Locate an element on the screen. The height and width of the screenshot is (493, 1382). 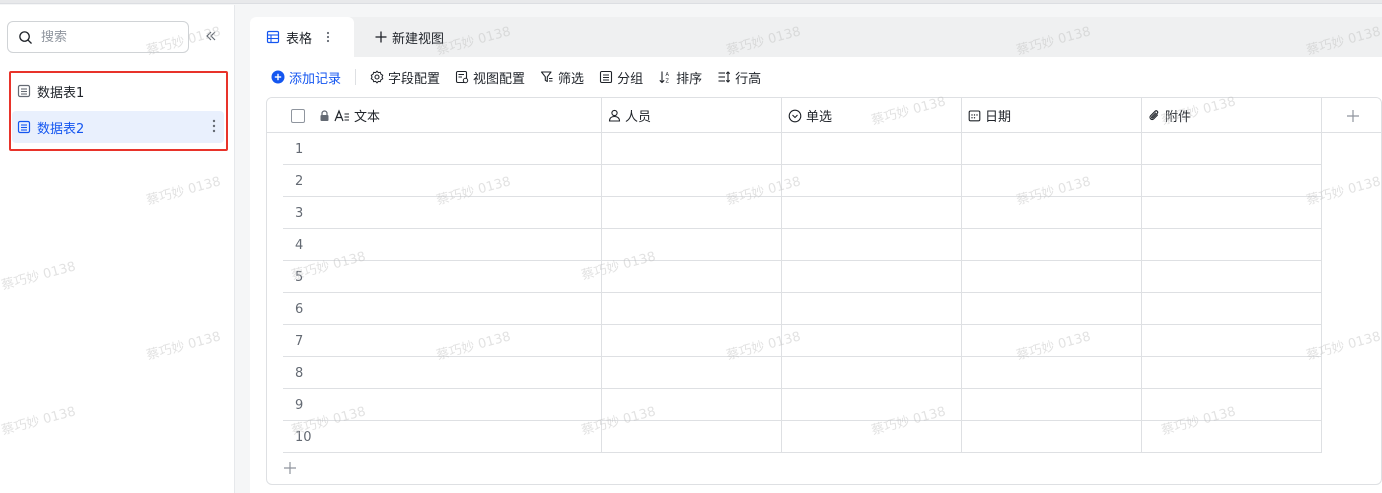
collapse-sidebar-icon is located at coordinates (211, 36).